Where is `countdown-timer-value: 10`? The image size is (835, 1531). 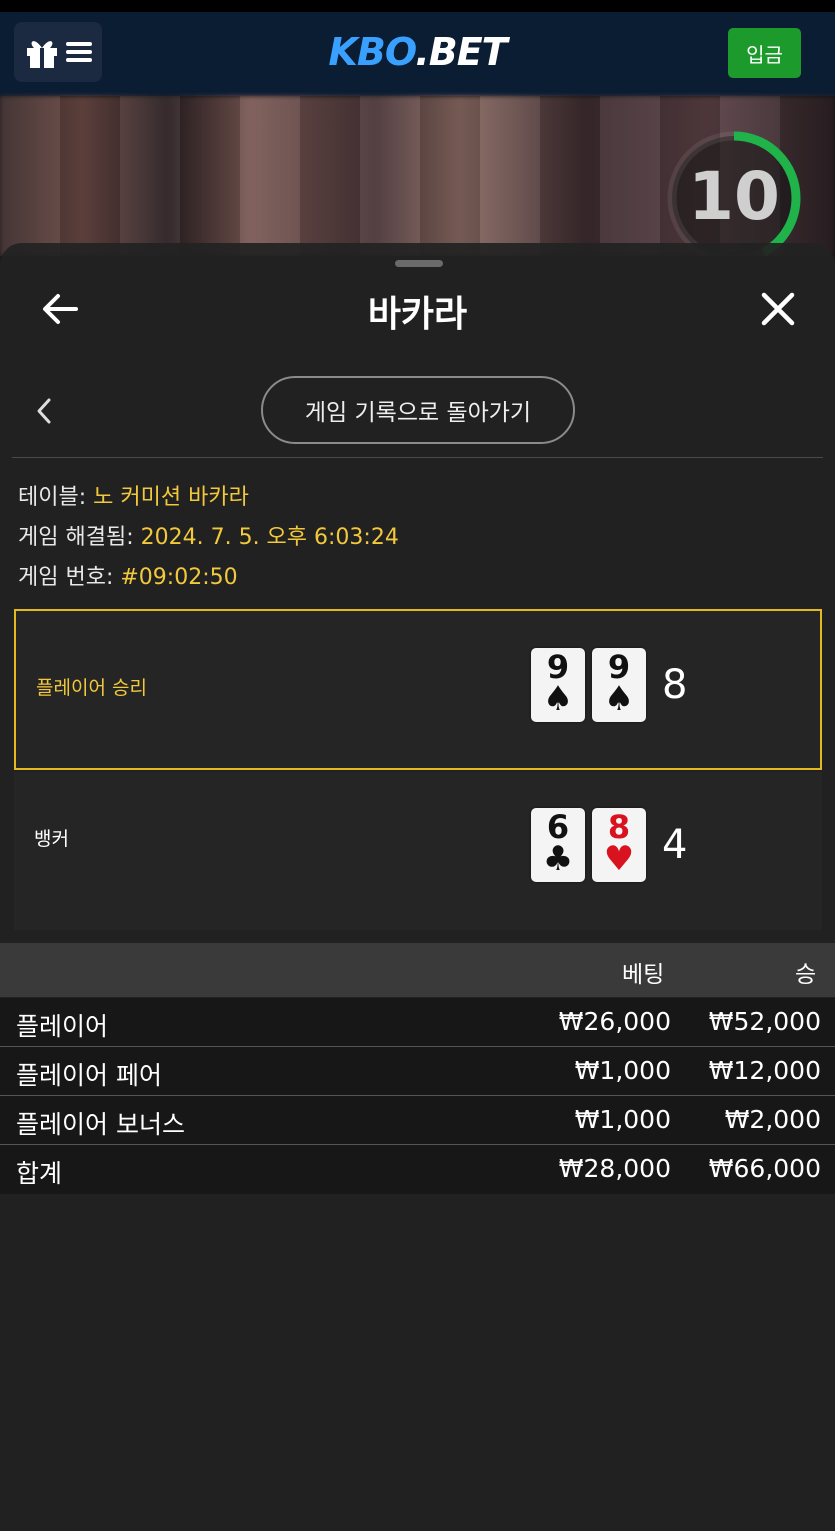 countdown-timer-value: 10 is located at coordinates (734, 196).